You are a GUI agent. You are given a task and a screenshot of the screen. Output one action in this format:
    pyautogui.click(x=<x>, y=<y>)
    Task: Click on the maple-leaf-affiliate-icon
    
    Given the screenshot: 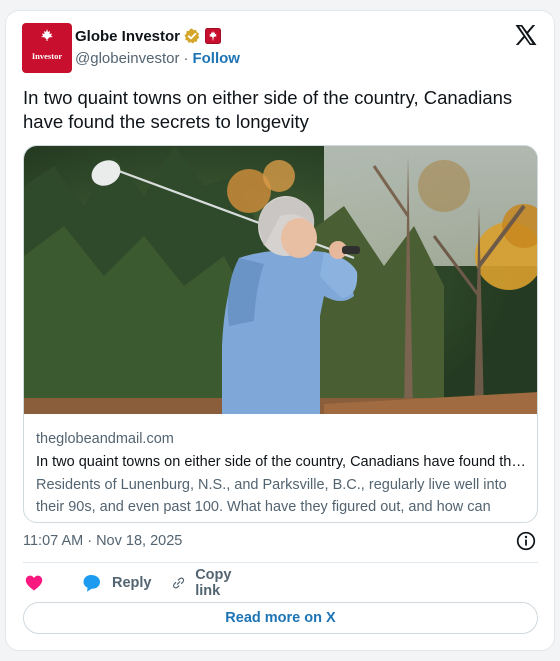 What is the action you would take?
    pyautogui.click(x=213, y=36)
    